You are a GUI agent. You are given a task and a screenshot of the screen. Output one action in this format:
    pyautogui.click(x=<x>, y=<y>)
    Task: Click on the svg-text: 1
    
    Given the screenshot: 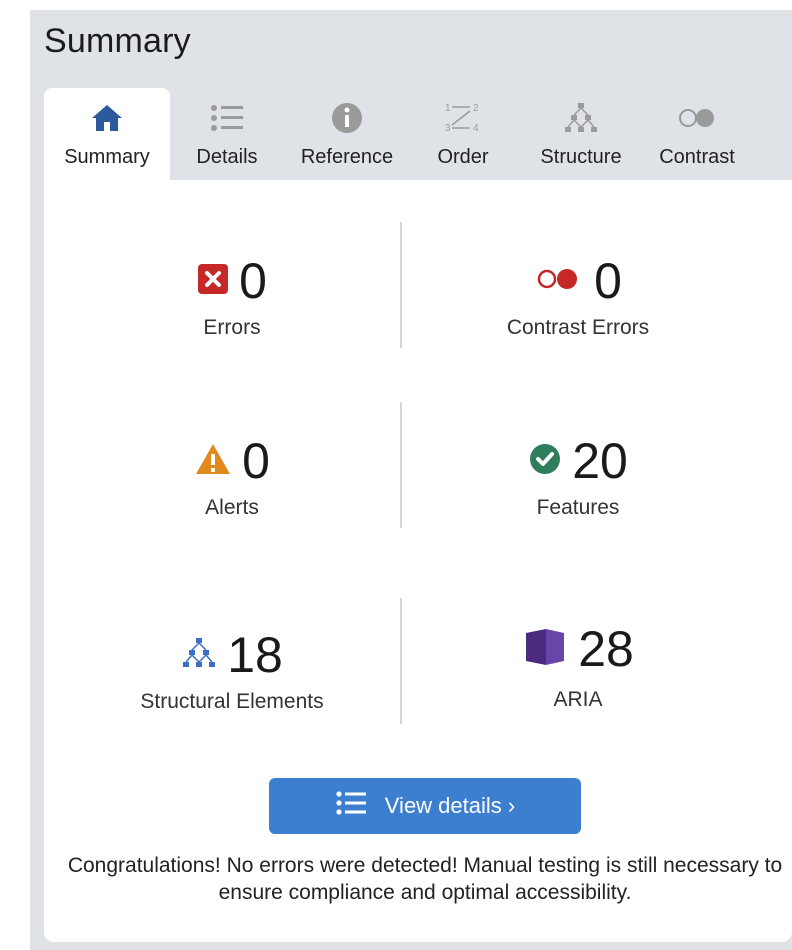 What is the action you would take?
    pyautogui.click(x=448, y=108)
    